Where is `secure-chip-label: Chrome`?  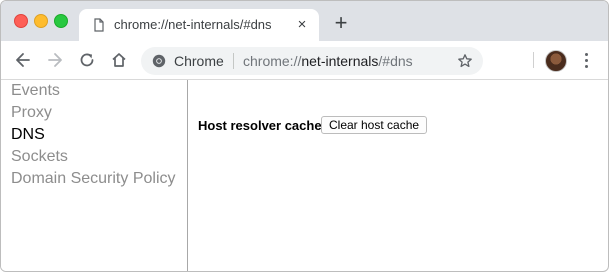
secure-chip-label: Chrome is located at coordinates (199, 61).